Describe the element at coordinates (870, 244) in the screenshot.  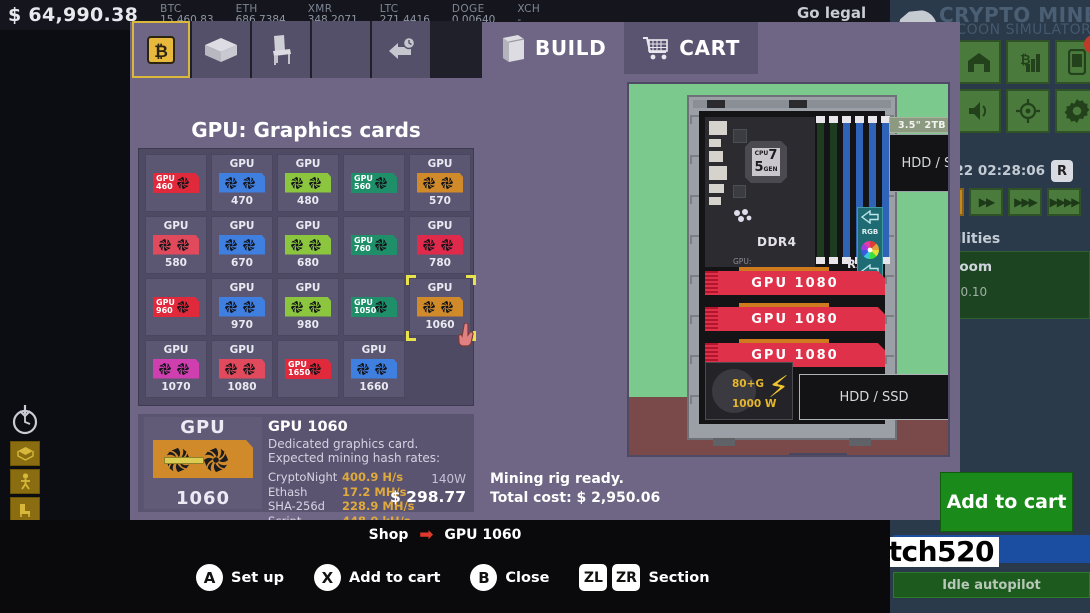
I see `rgb-panel: RGB` at that location.